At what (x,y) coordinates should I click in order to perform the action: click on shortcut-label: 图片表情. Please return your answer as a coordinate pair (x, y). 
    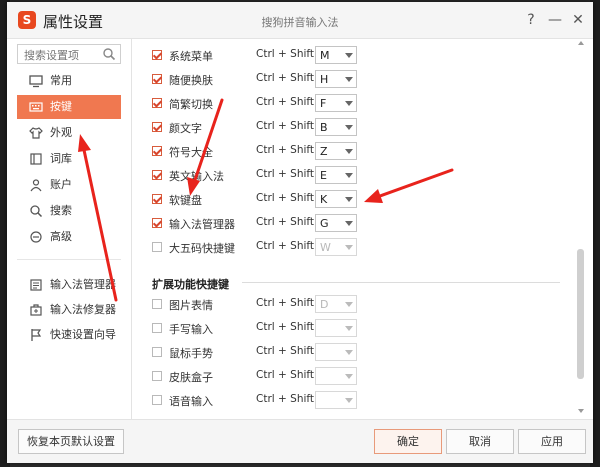
    Looking at the image, I should click on (191, 305).